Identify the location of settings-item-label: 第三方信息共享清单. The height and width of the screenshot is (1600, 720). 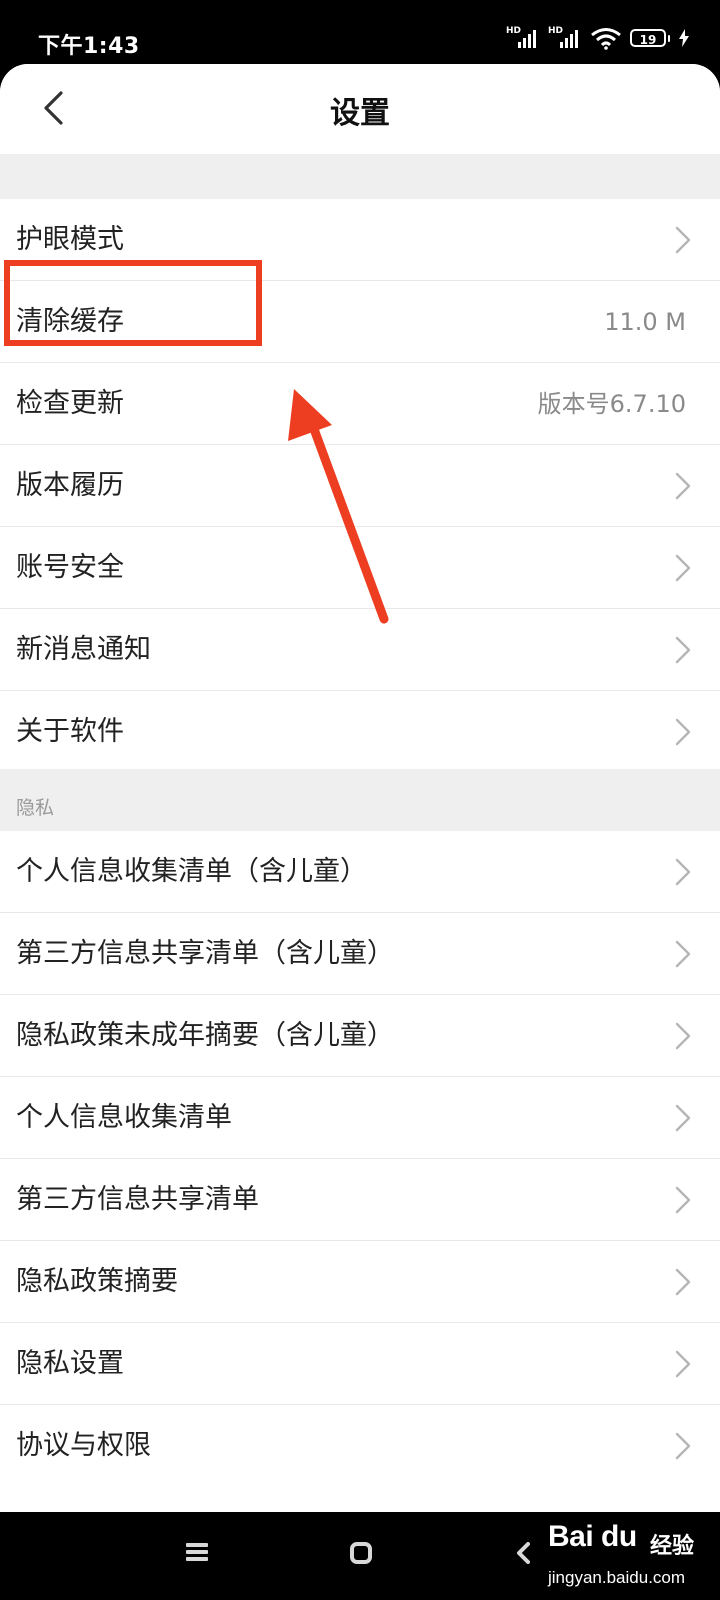
(137, 1199).